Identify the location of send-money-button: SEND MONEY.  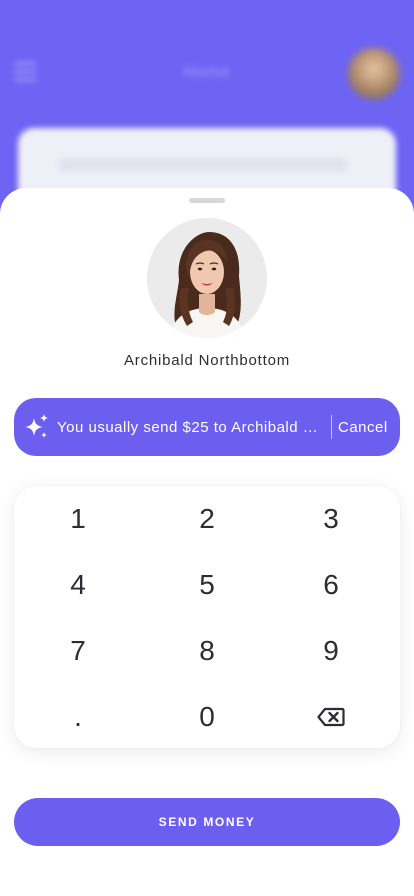
(207, 822).